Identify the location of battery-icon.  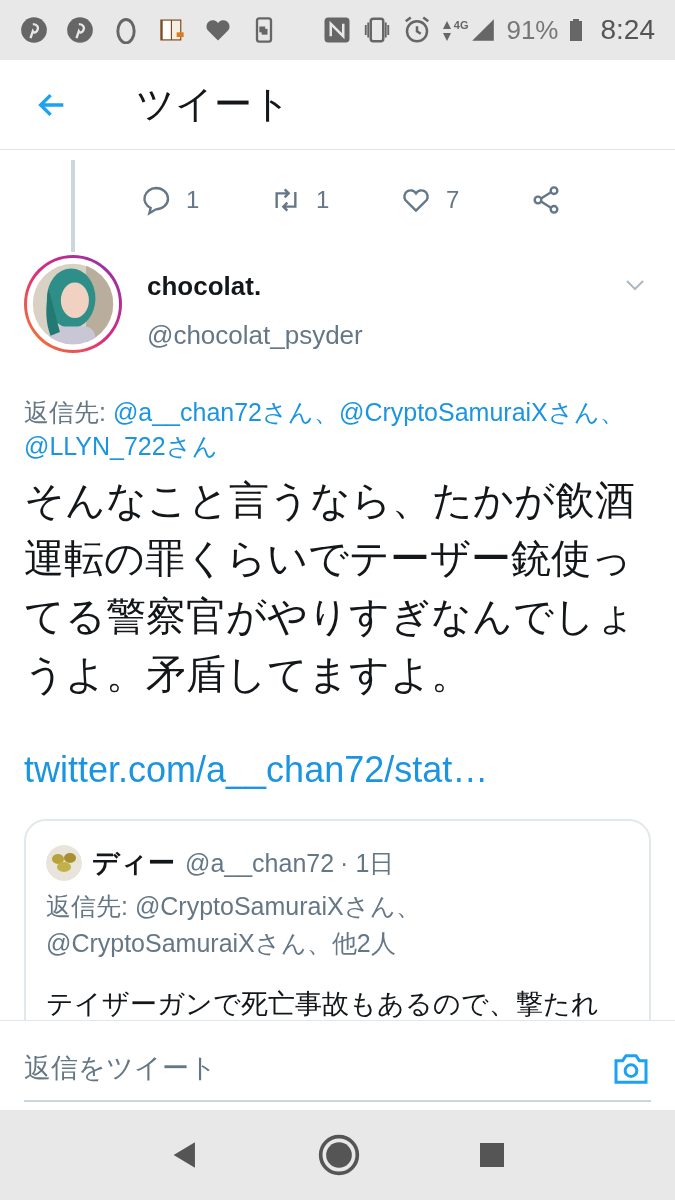
(575, 30).